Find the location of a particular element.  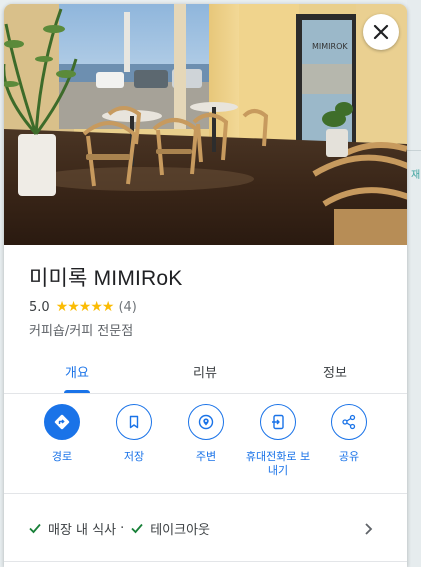

directions-circle is located at coordinates (62, 422).